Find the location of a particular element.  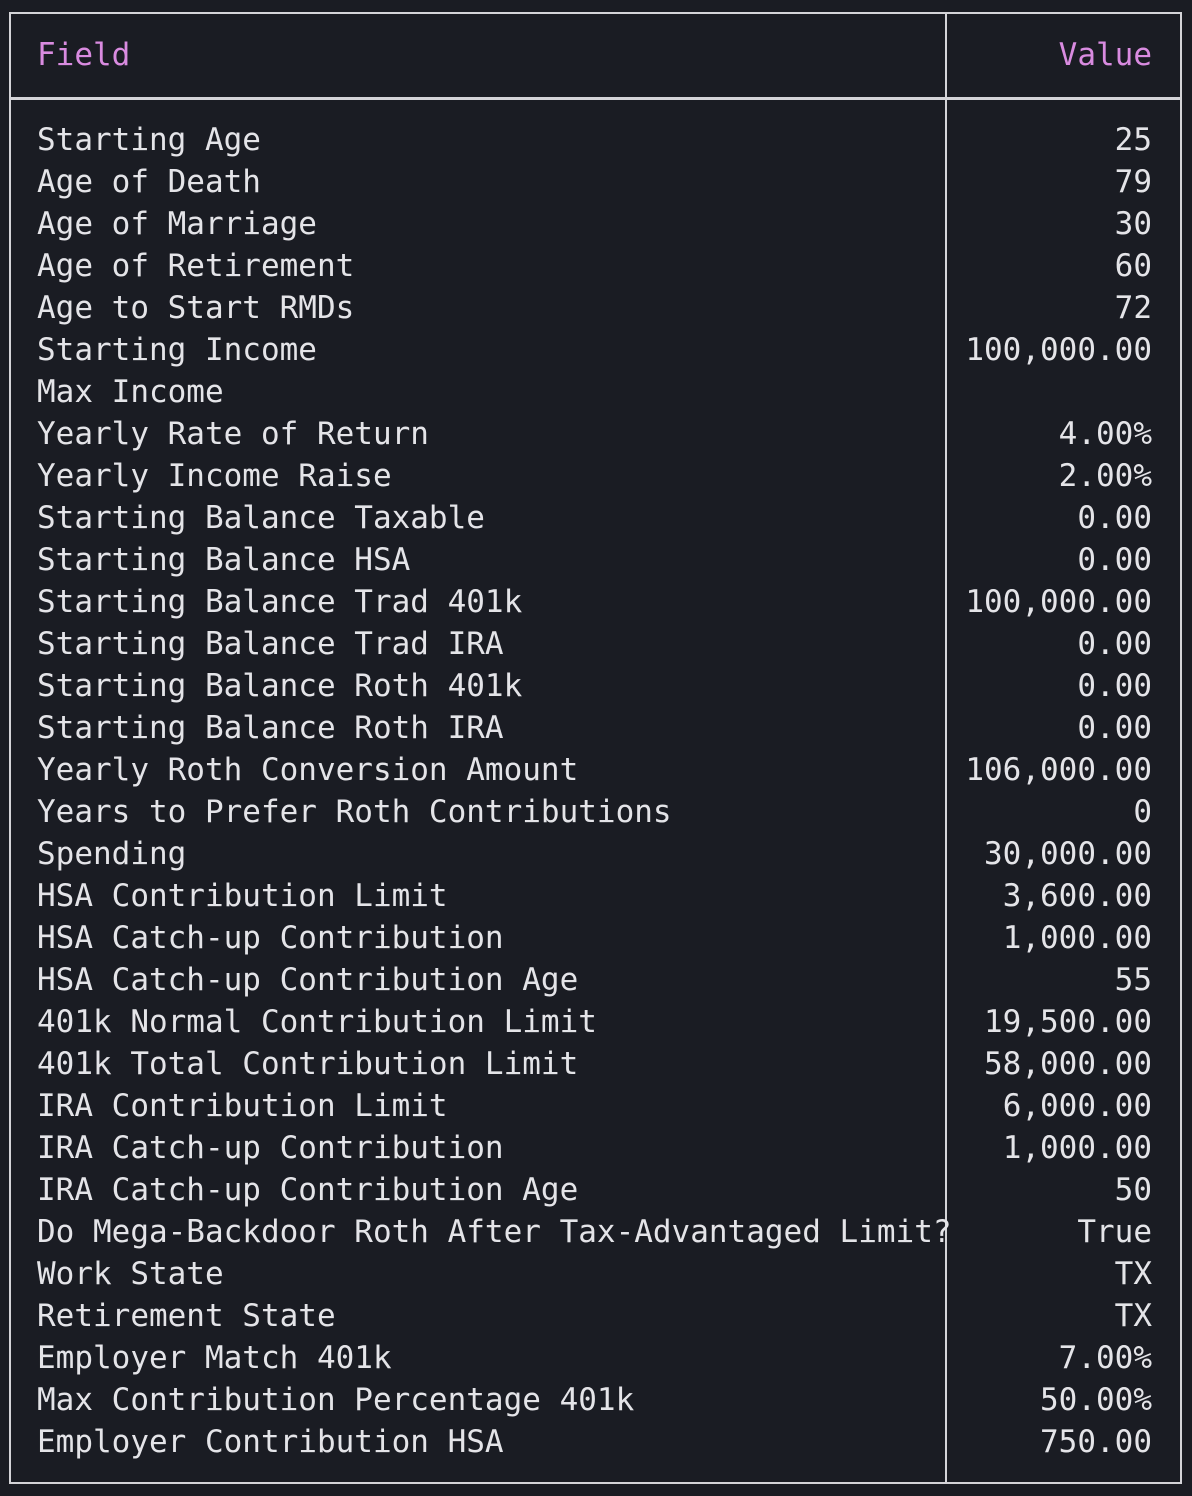

field-cell: Yearly Rate of Return is located at coordinates (233, 434).